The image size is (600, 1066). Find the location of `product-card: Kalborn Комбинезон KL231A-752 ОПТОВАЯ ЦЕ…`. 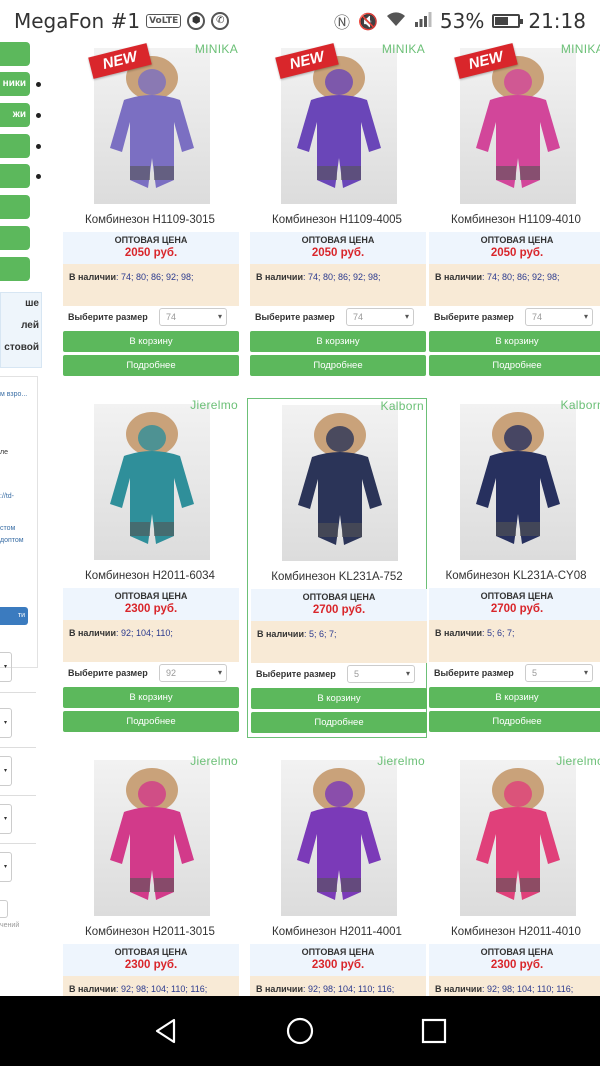

product-card: Kalborn Комбинезон KL231A-752 ОПТОВАЯ ЦЕ… is located at coordinates (337, 568).